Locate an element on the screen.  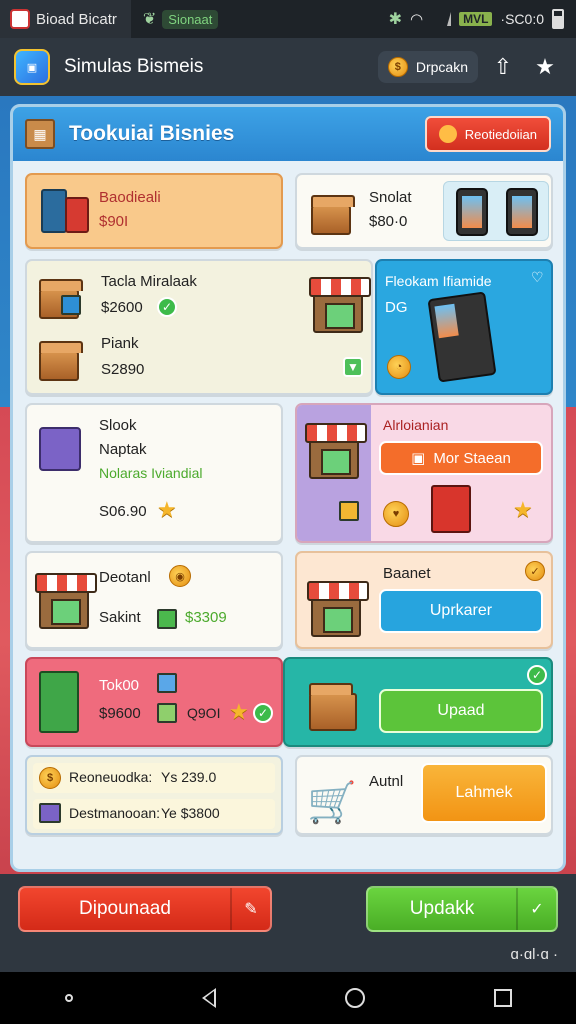
machine-icon is located at coordinates (60, 449).